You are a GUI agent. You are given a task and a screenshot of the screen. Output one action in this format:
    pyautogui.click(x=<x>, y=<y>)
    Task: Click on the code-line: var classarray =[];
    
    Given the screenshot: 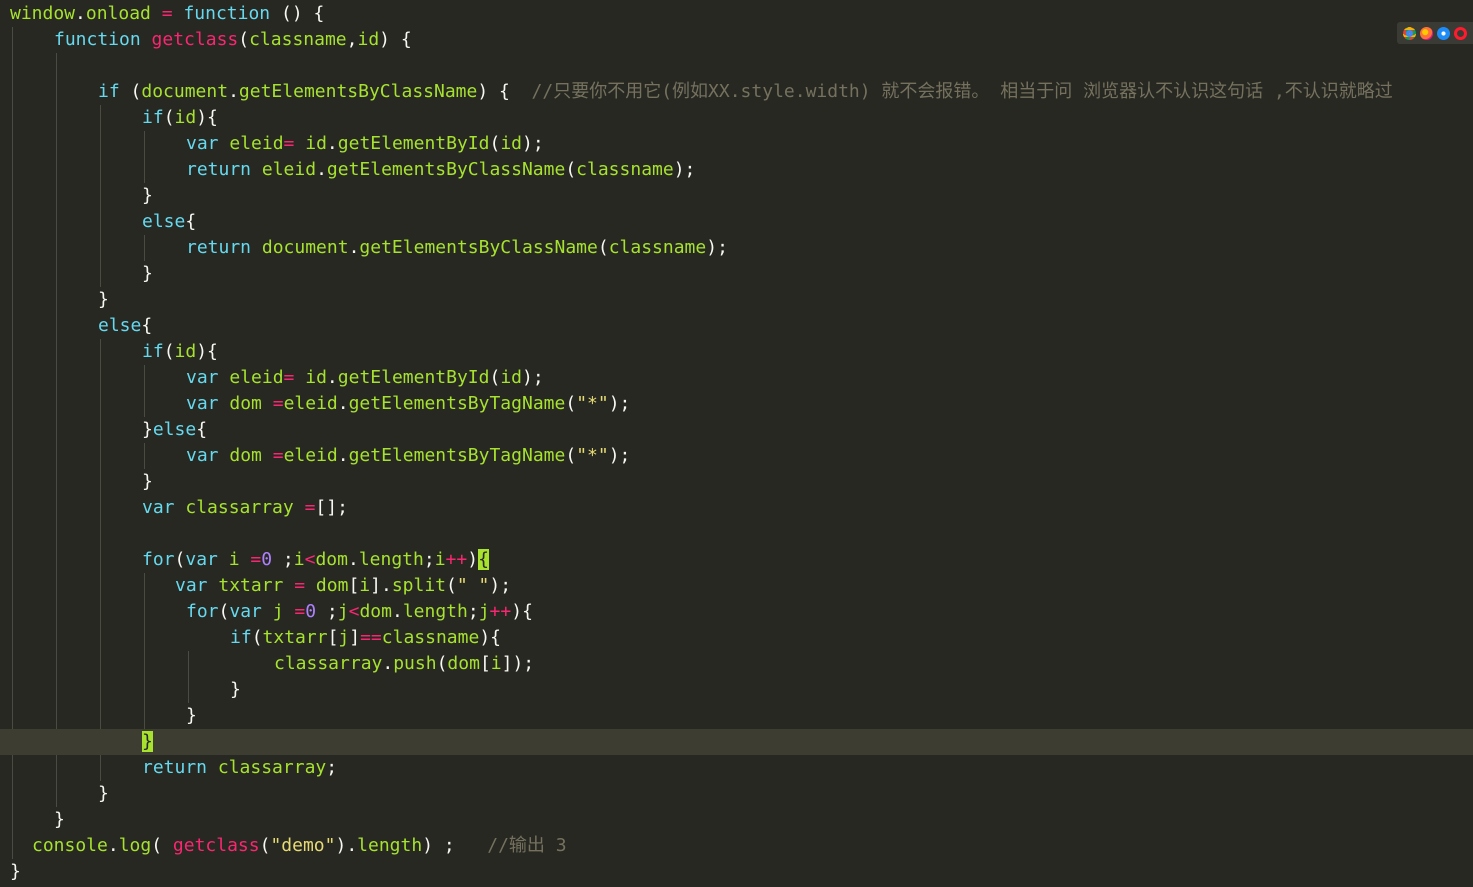 What is the action you would take?
    pyautogui.click(x=736, y=508)
    